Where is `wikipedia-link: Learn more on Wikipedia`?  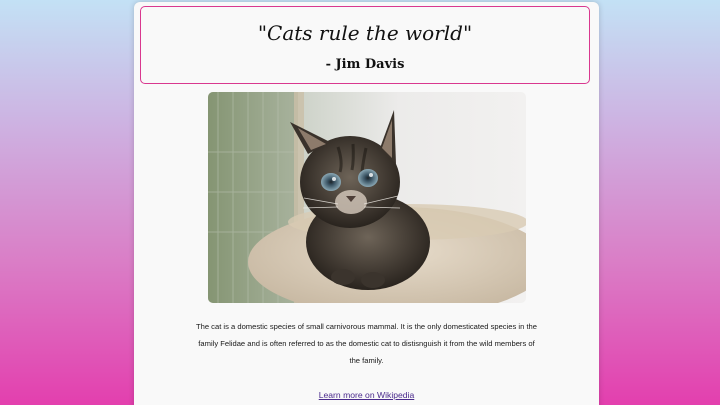
wikipedia-link: Learn more on Wikipedia is located at coordinates (366, 395).